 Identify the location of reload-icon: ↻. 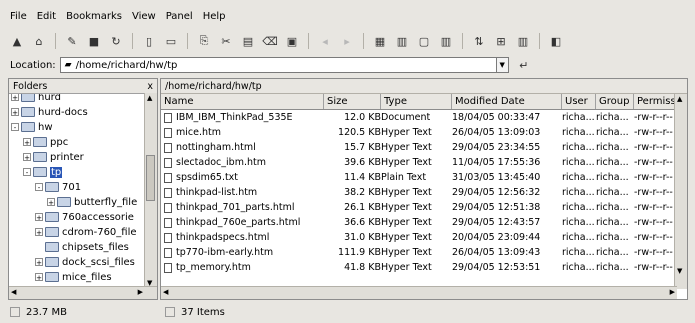
(116, 41).